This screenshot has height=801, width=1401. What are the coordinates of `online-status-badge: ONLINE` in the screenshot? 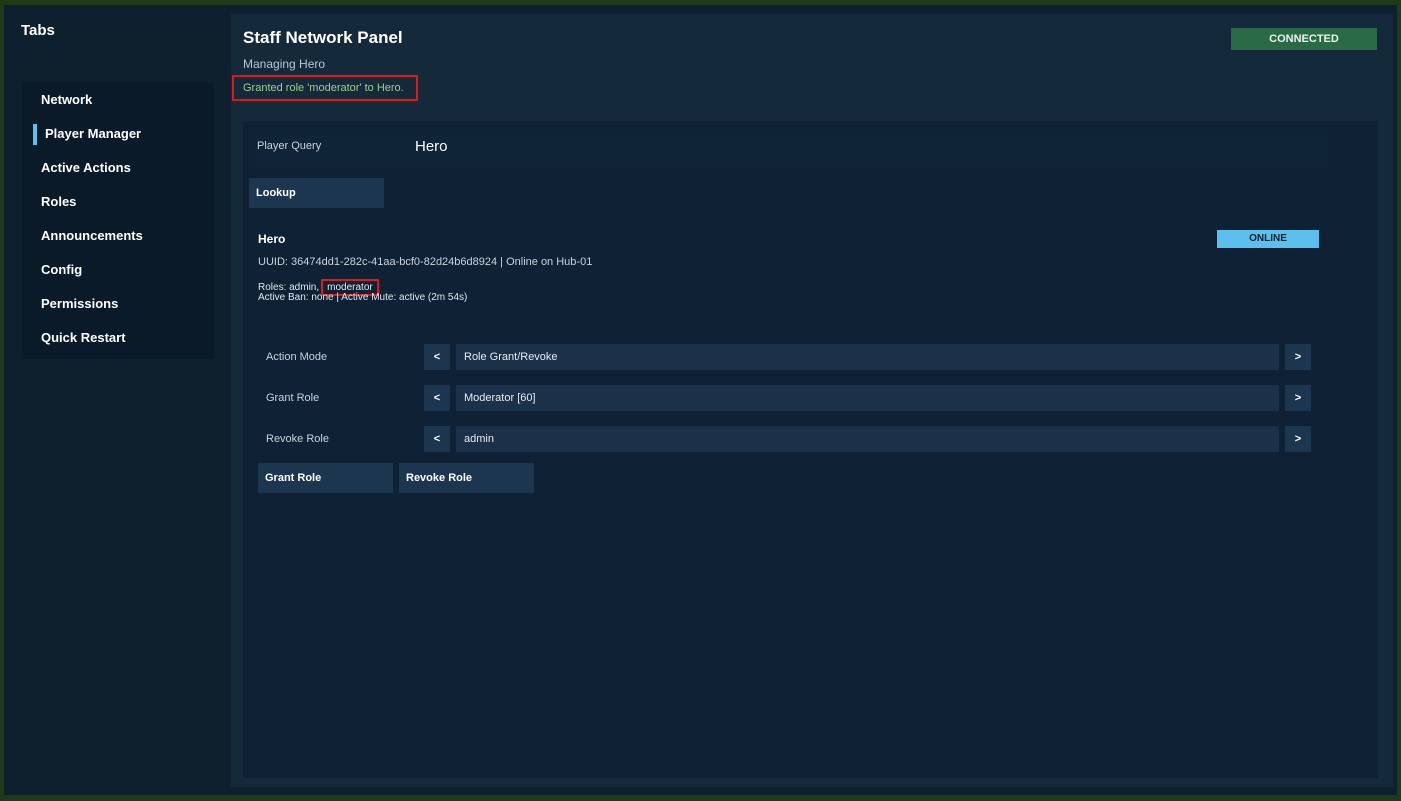 It's located at (1268, 239).